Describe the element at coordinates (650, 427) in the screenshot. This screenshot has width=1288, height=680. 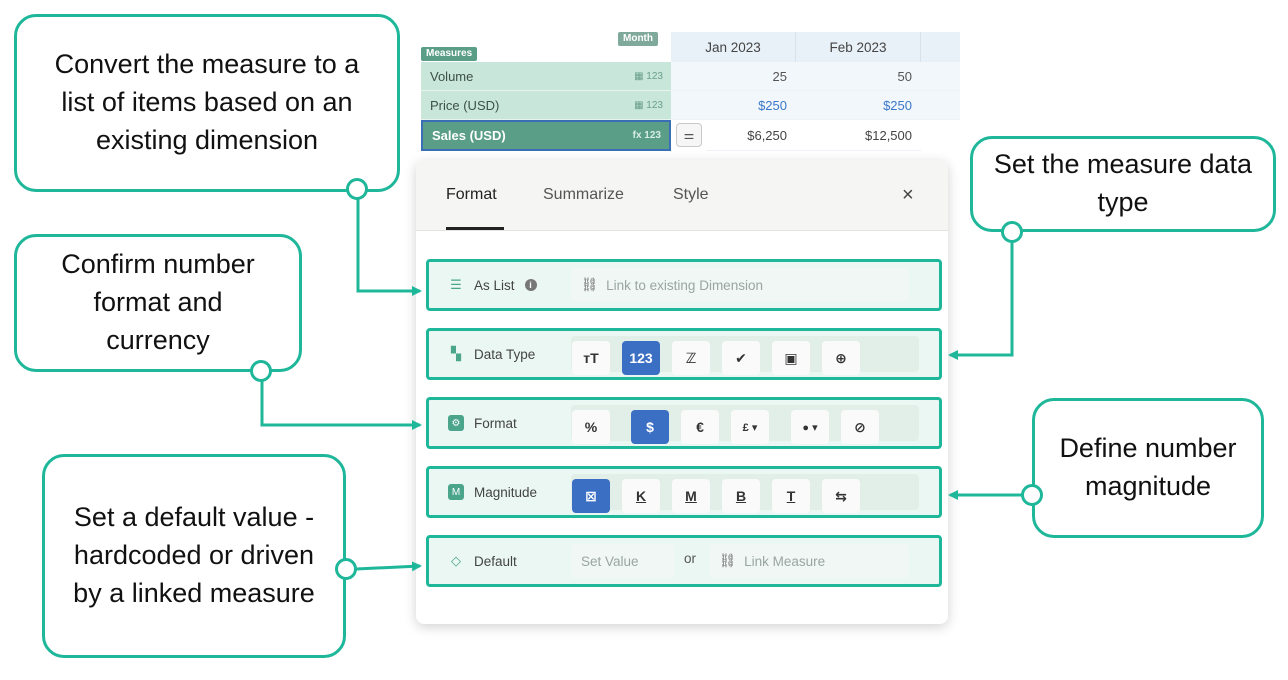
I see `dollar-format-button: $` at that location.